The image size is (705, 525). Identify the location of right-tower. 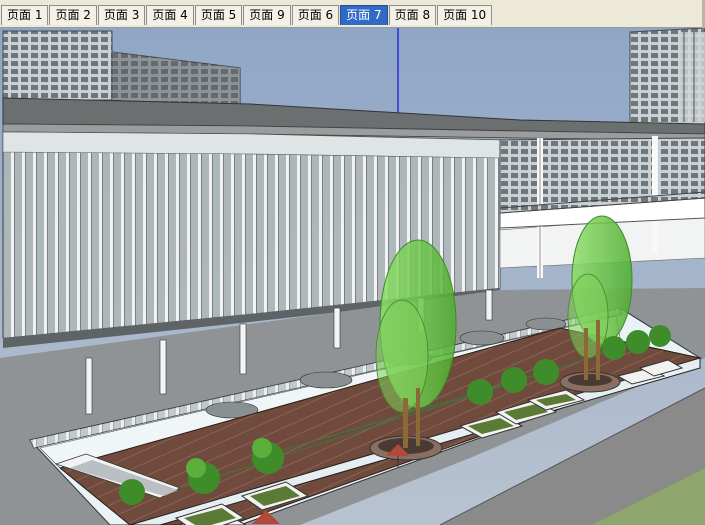
(667, 78).